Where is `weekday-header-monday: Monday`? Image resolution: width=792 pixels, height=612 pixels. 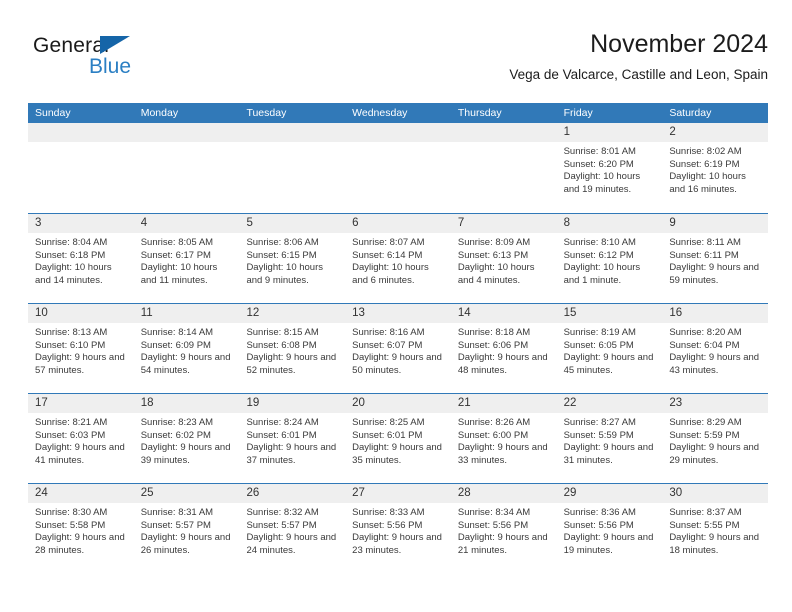
weekday-header-monday: Monday is located at coordinates (159, 113).